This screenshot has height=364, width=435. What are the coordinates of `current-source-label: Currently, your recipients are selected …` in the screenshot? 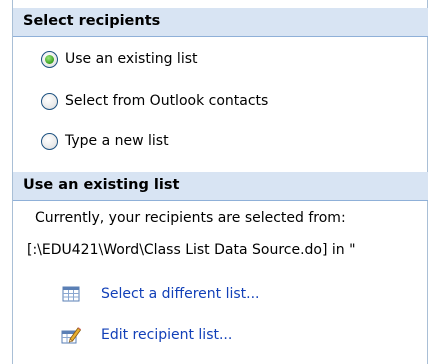 It's located at (190, 218).